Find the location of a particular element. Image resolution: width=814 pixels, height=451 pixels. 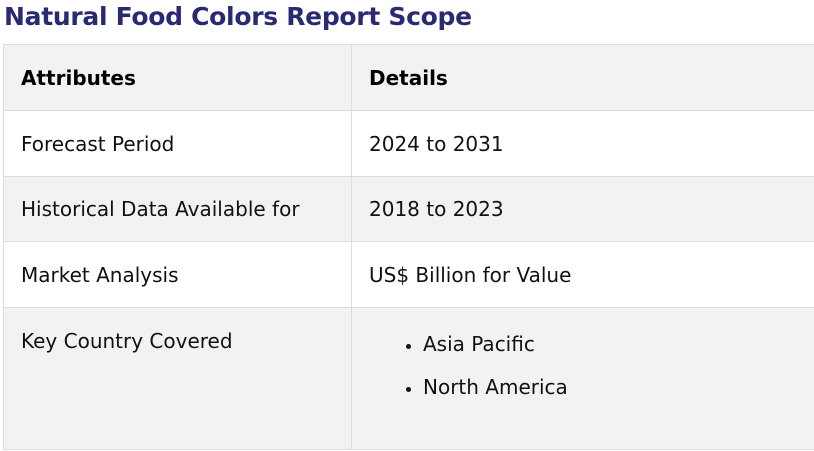

list-item: Asia Pacific is located at coordinates (618, 353).